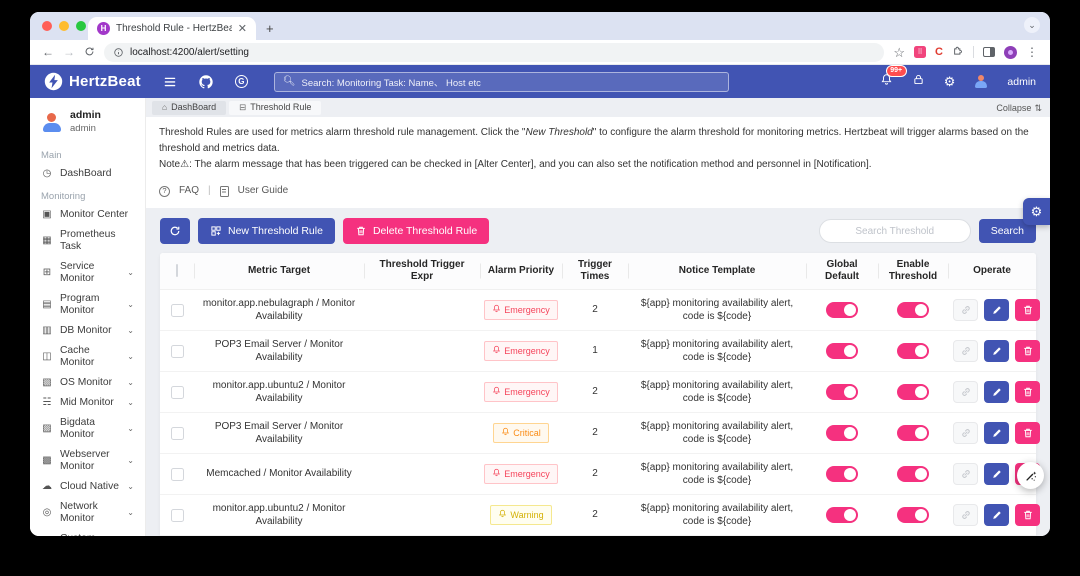 This screenshot has height=576, width=1080. What do you see at coordinates (1030, 475) in the screenshot?
I see `magic-wand-button` at bounding box center [1030, 475].